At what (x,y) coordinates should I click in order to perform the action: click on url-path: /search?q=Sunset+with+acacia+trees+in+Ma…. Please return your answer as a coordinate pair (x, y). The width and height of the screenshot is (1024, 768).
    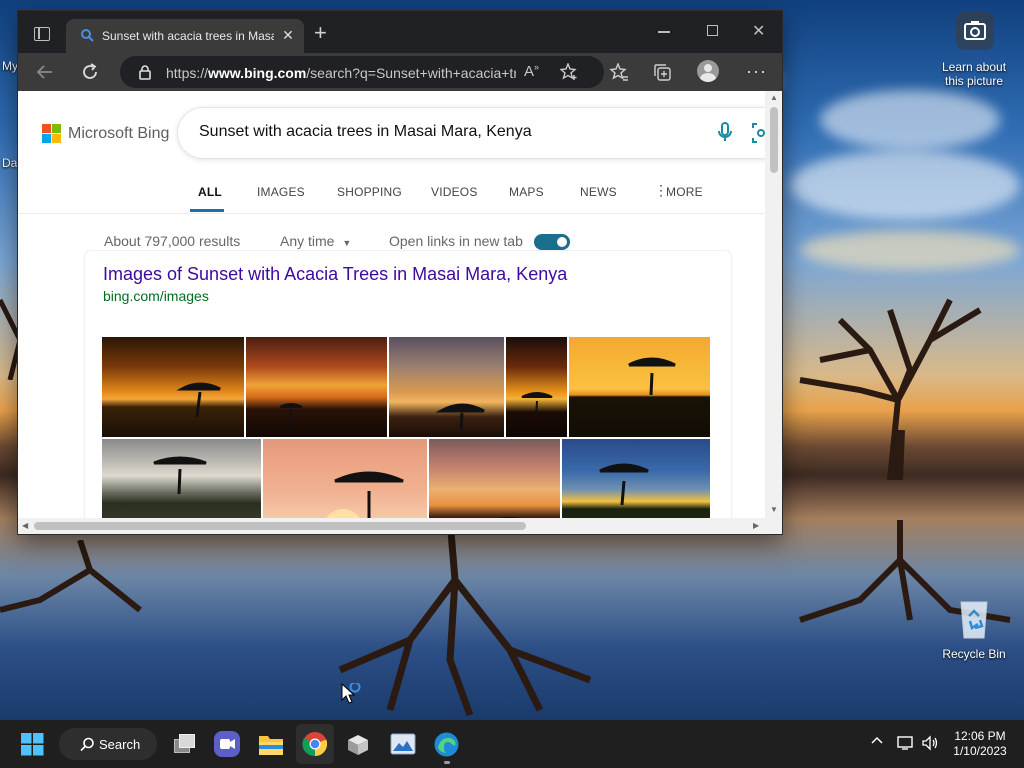
    Looking at the image, I should click on (411, 73).